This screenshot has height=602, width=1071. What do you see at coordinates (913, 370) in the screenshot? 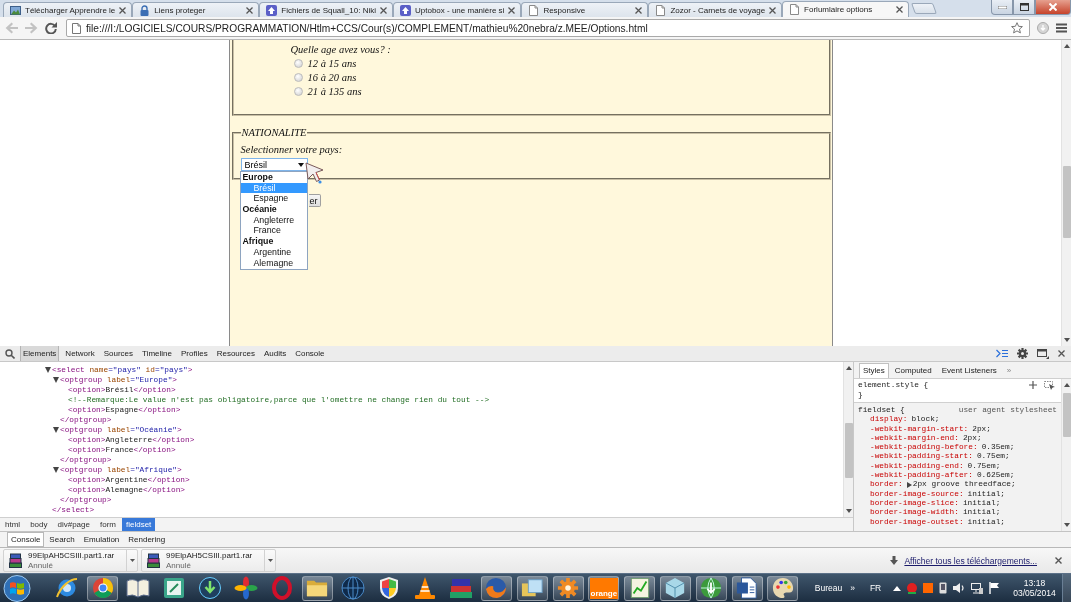
I see `styles-tab: Computed` at bounding box center [913, 370].